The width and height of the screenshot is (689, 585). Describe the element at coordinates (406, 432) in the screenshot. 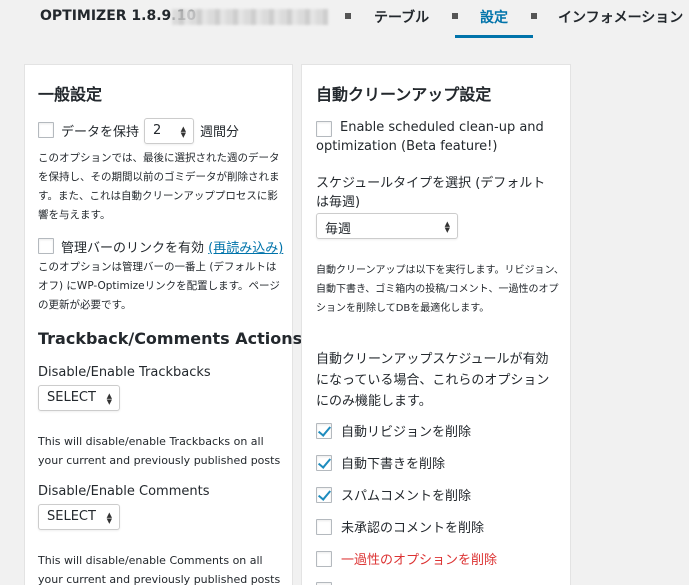

I see `remove-revisions-label: 自動リビジョンを削除` at that location.